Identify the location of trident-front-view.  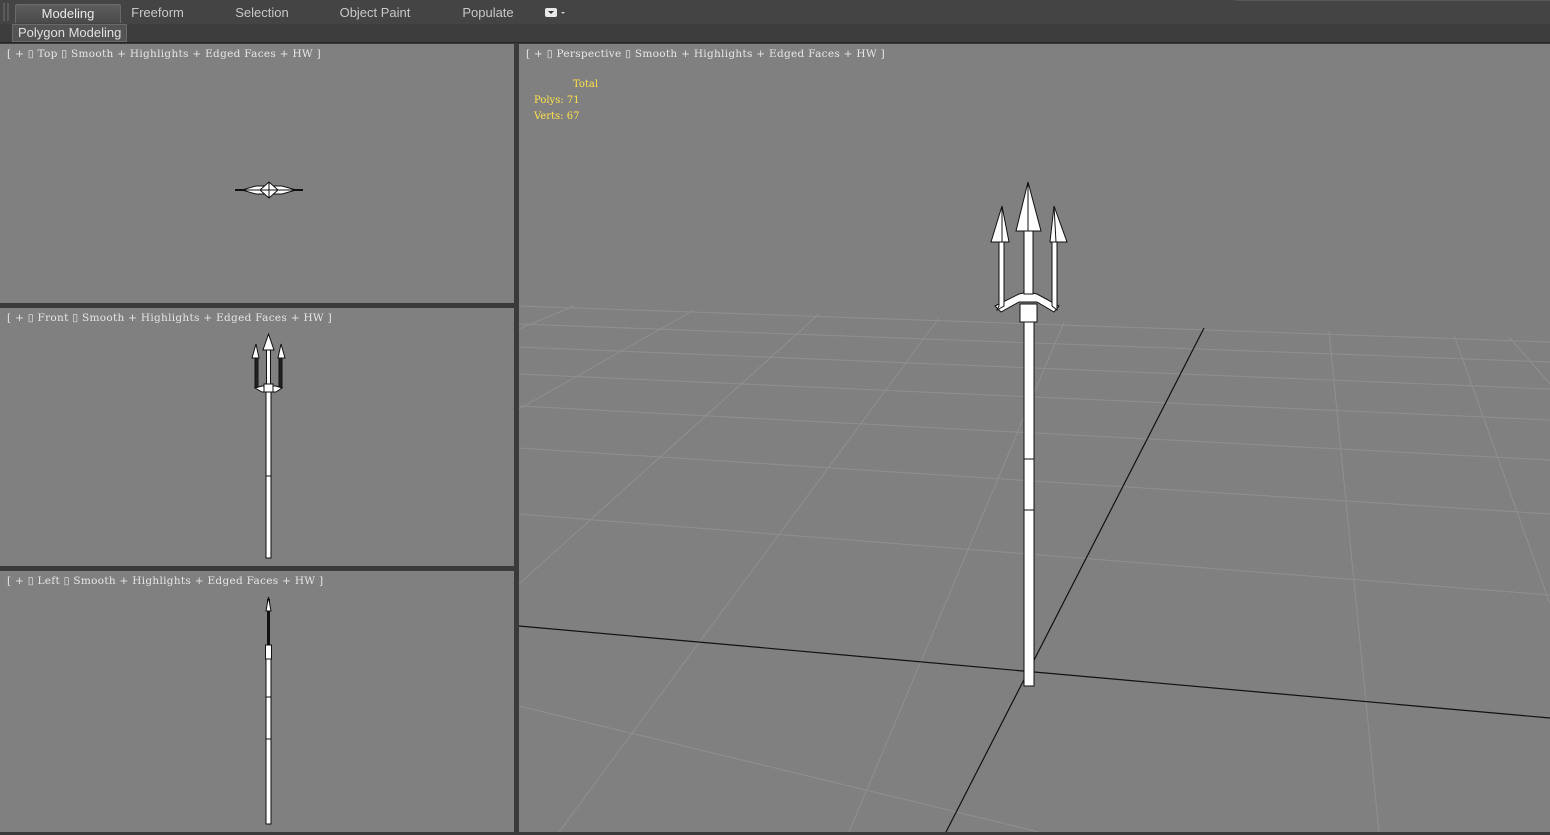
(268, 445).